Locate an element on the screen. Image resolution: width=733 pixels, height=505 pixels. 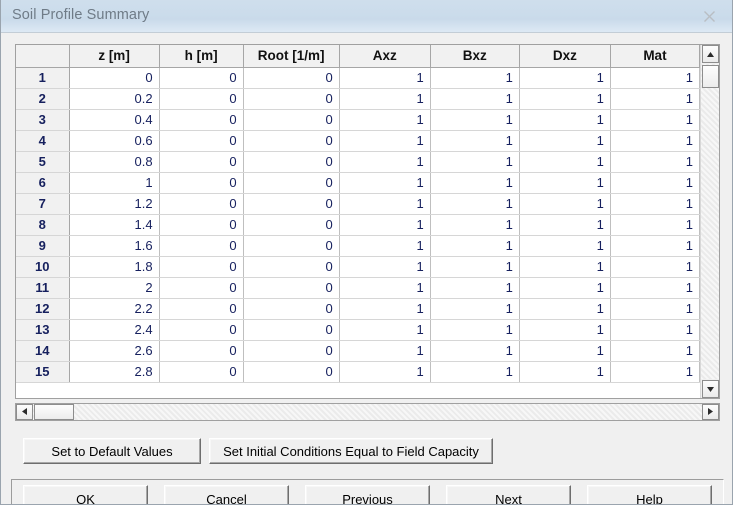
column-header-rownum is located at coordinates (43, 56).